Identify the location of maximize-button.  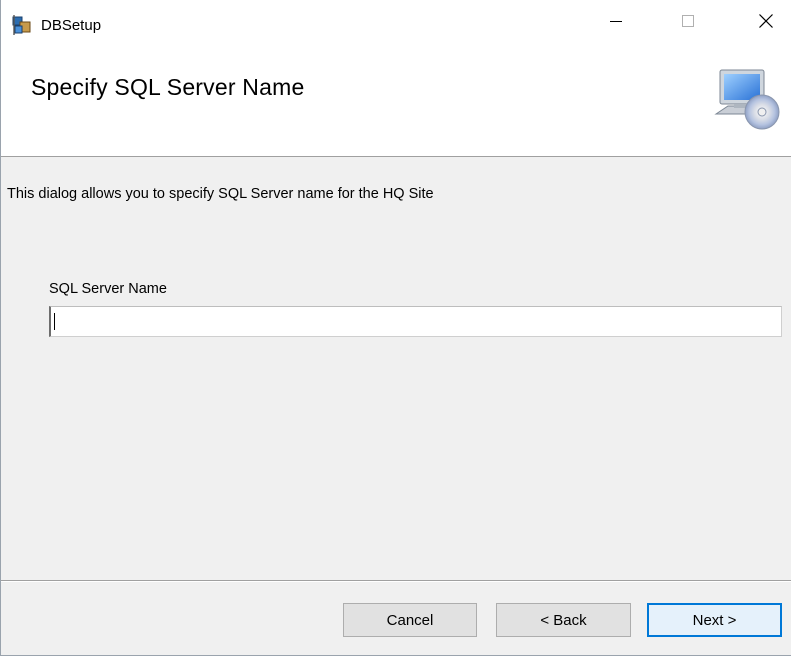
(688, 23).